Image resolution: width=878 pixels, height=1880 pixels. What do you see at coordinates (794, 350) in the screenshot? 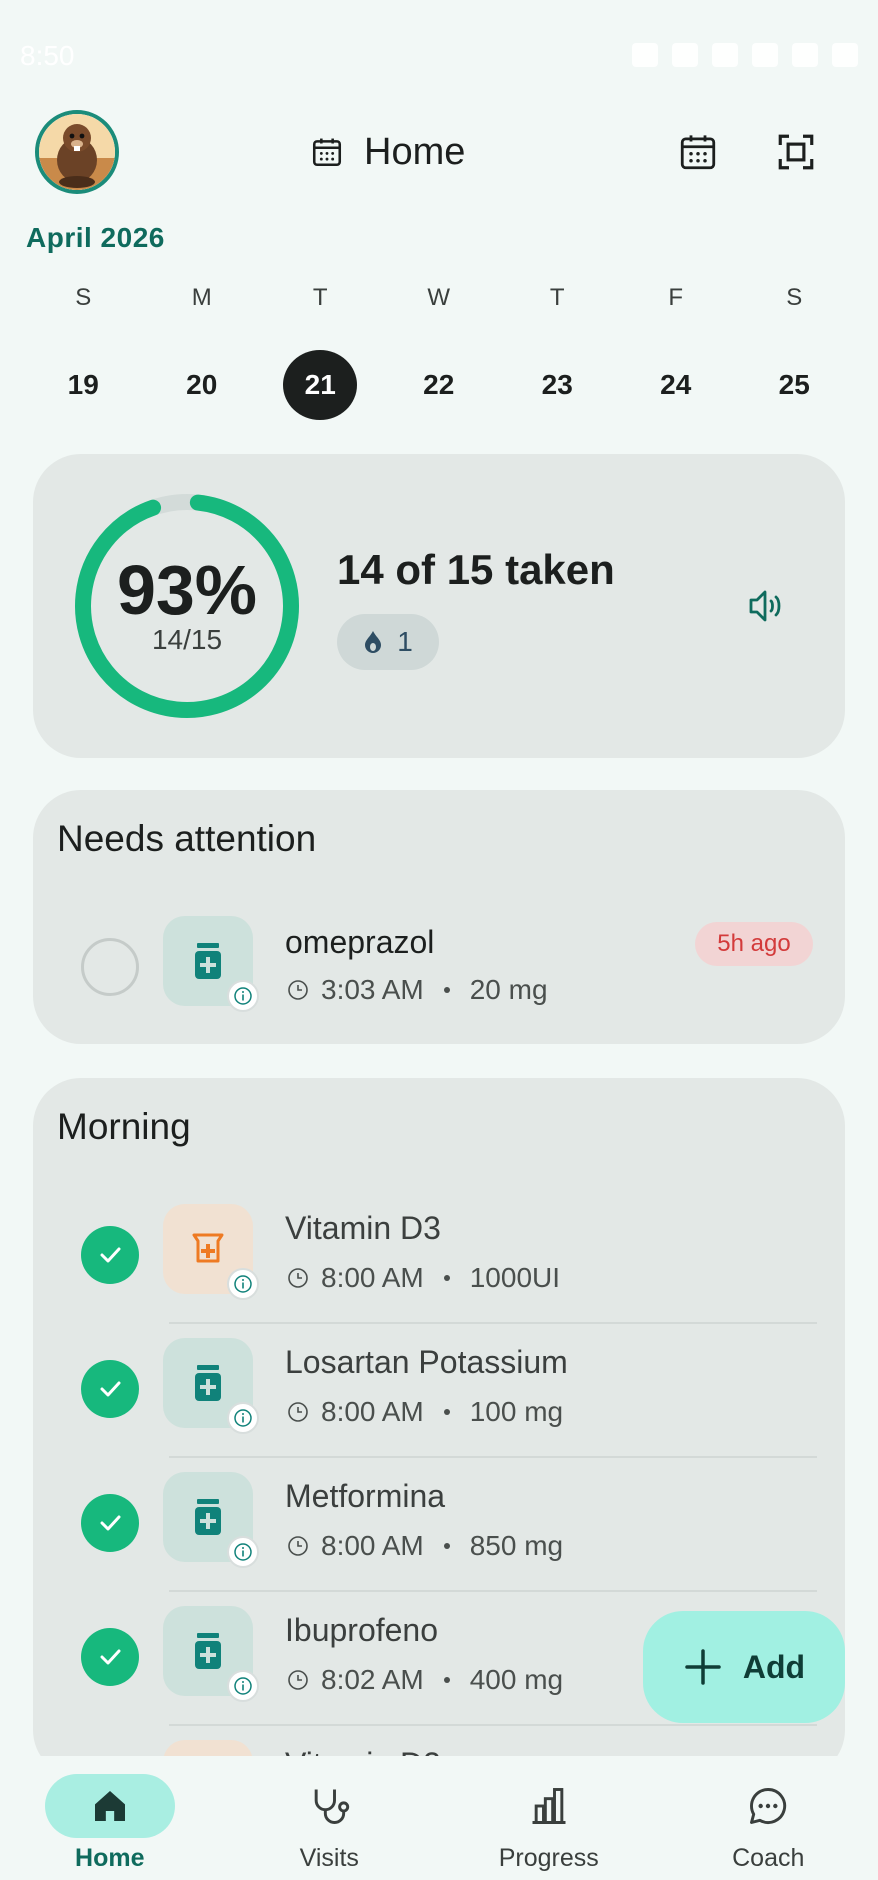
I see `day-25: S 25` at bounding box center [794, 350].